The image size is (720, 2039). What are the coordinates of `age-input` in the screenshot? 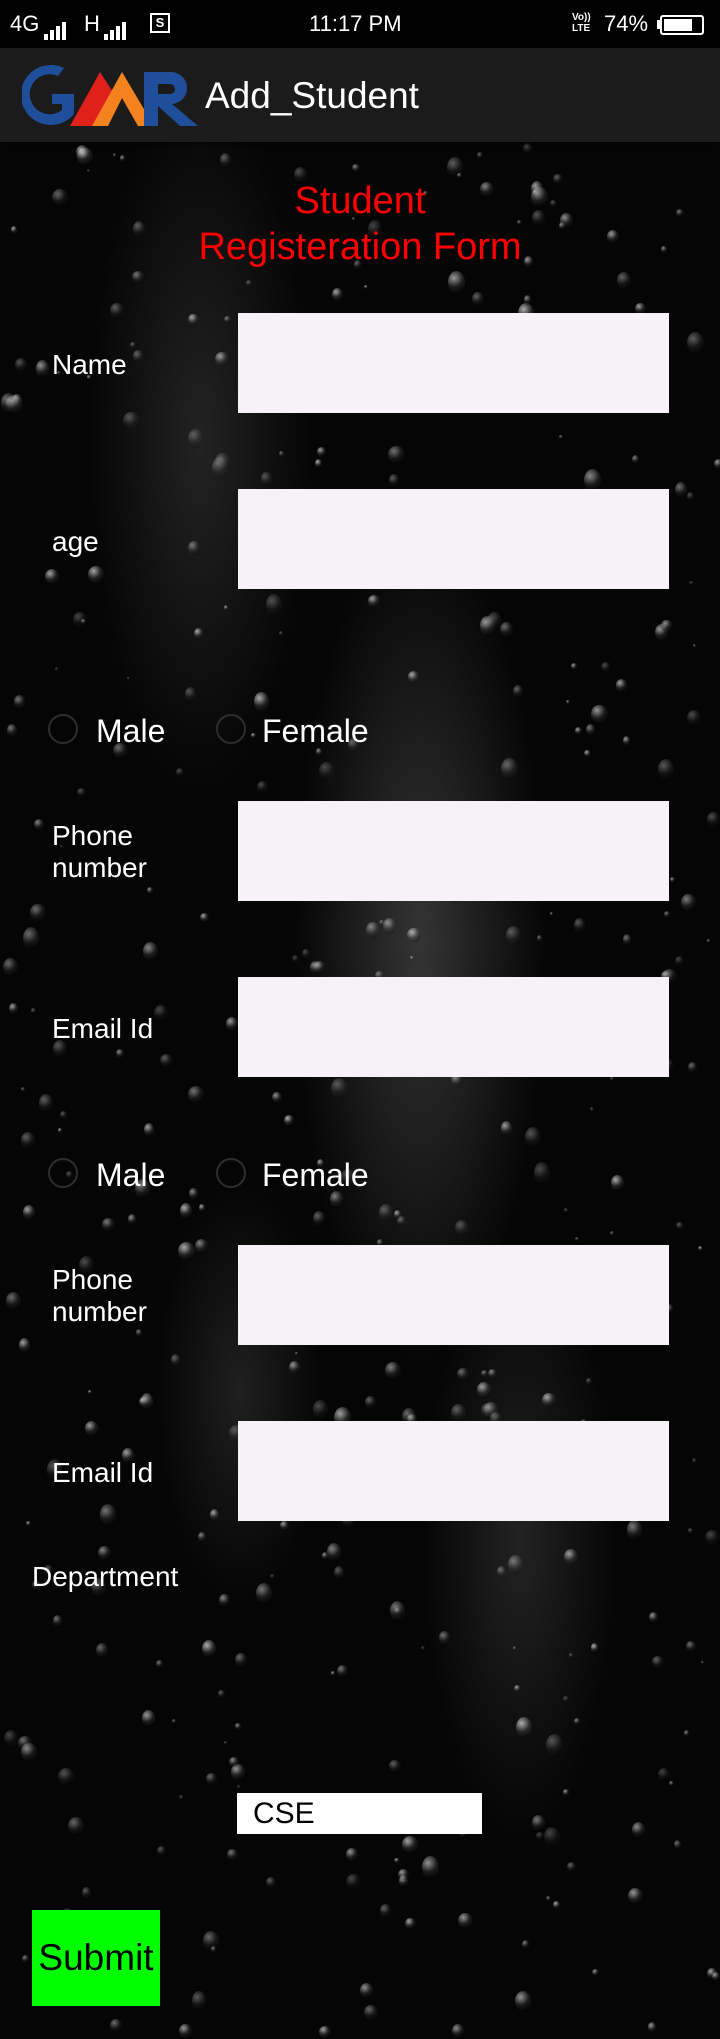 It's located at (453, 539).